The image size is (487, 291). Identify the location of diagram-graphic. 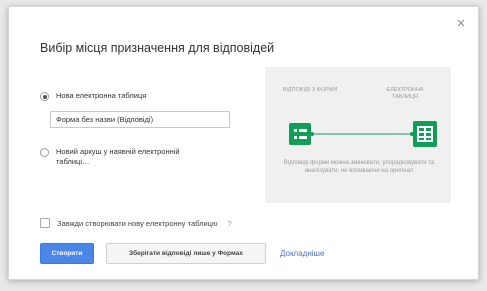
(363, 134).